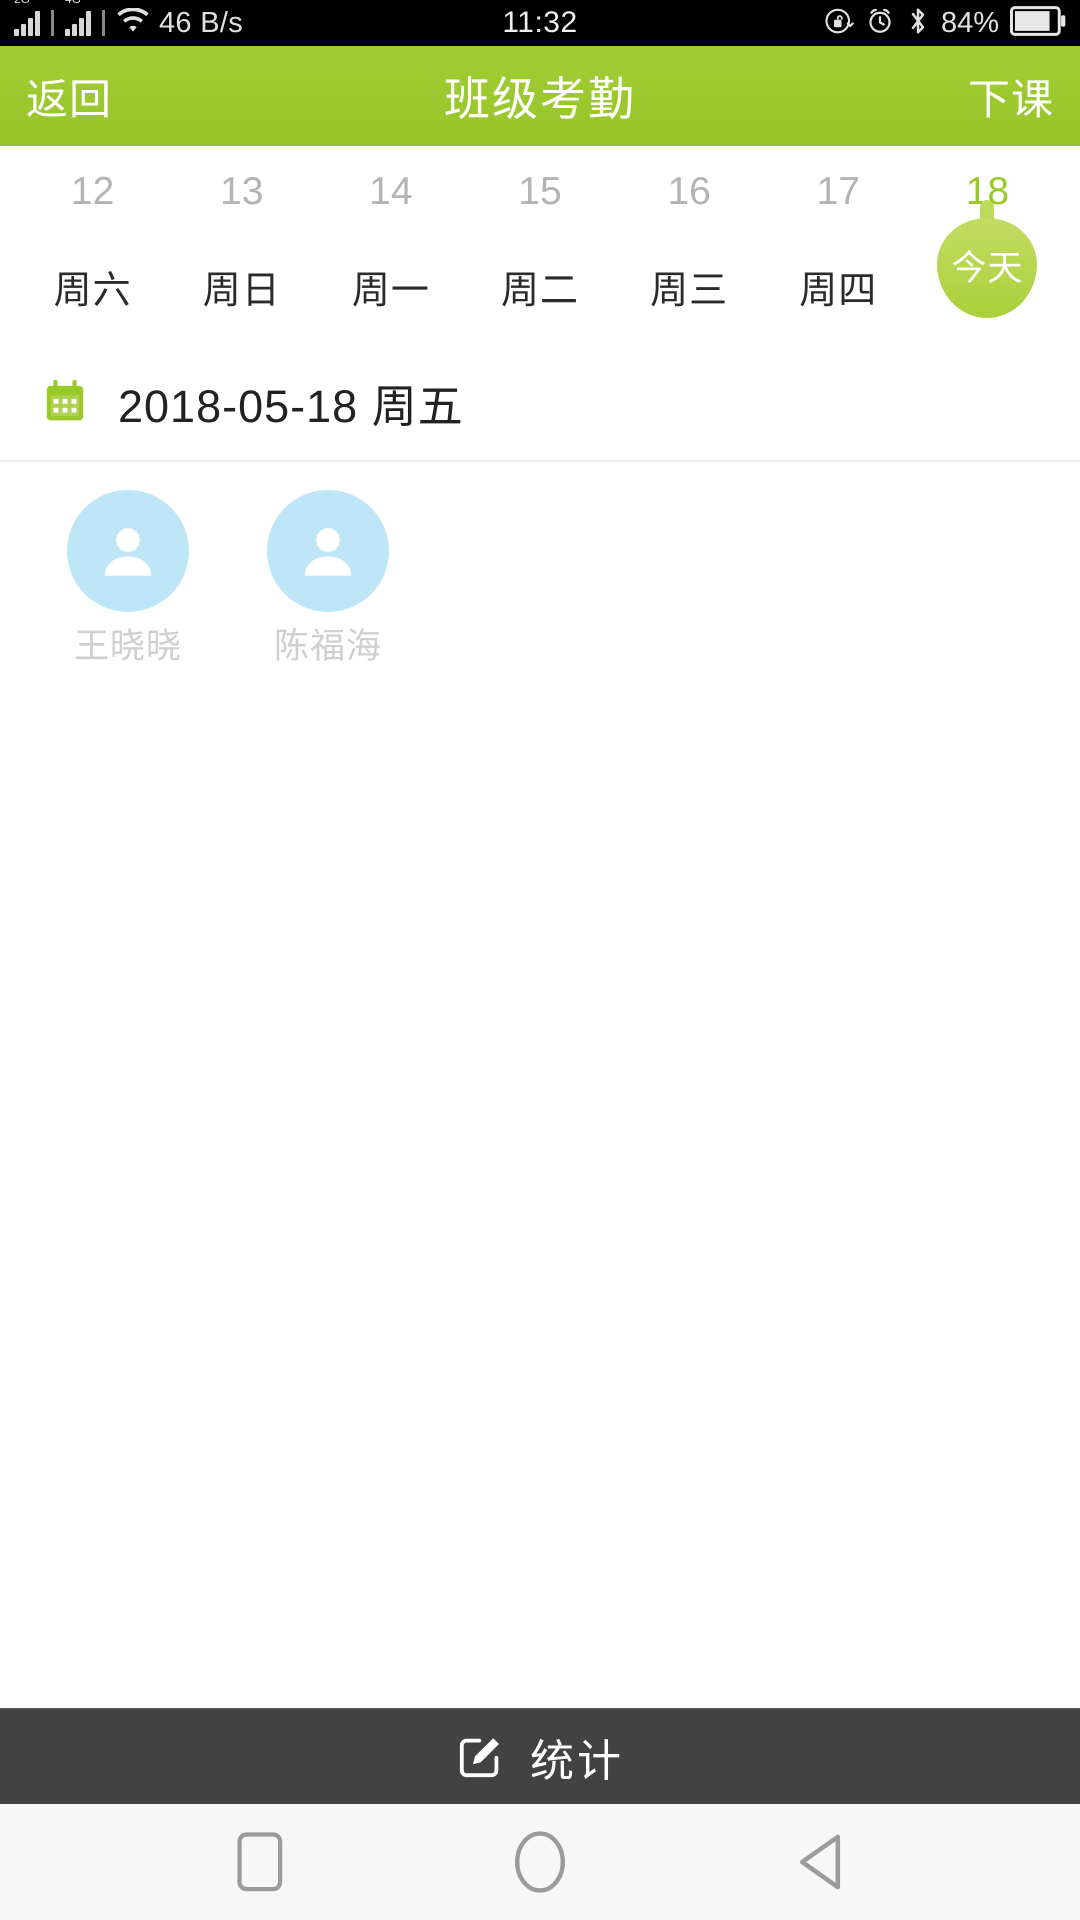  What do you see at coordinates (838, 191) in the screenshot?
I see `day-number: 17` at bounding box center [838, 191].